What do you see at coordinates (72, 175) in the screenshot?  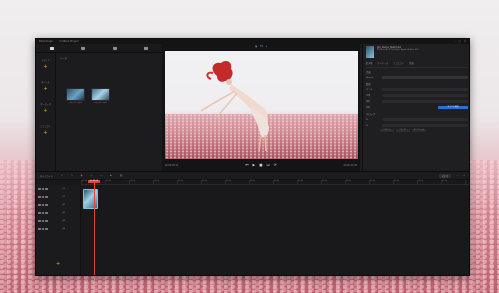 I see `redo-icon: ↷` at bounding box center [72, 175].